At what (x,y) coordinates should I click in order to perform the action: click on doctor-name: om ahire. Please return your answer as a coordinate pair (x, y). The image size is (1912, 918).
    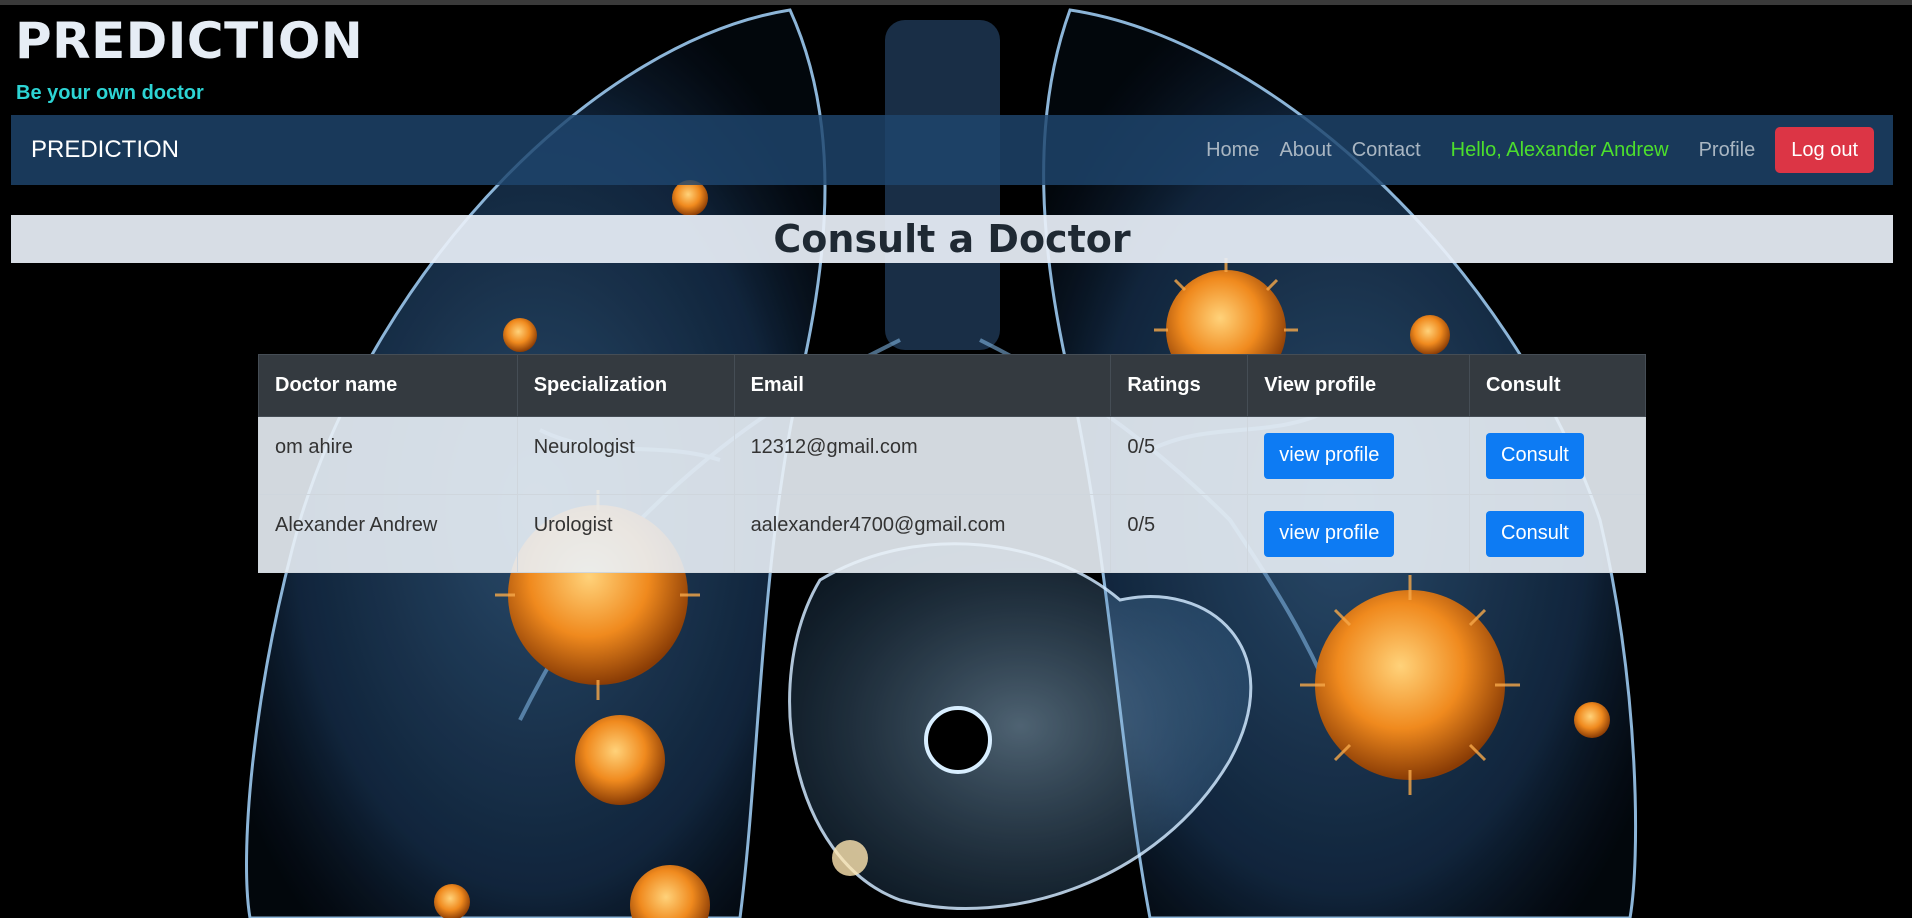
    Looking at the image, I should click on (314, 447).